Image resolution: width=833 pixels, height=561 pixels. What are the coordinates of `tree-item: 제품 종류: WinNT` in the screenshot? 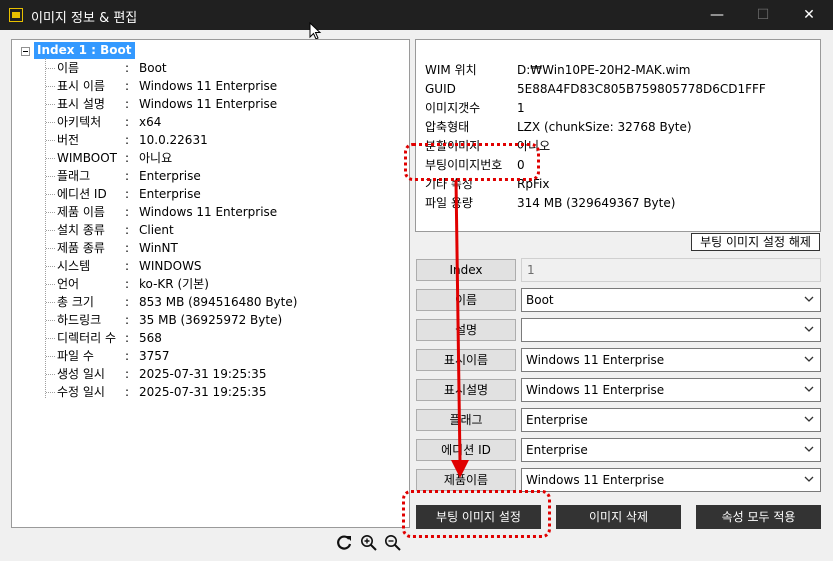 It's located at (112, 248).